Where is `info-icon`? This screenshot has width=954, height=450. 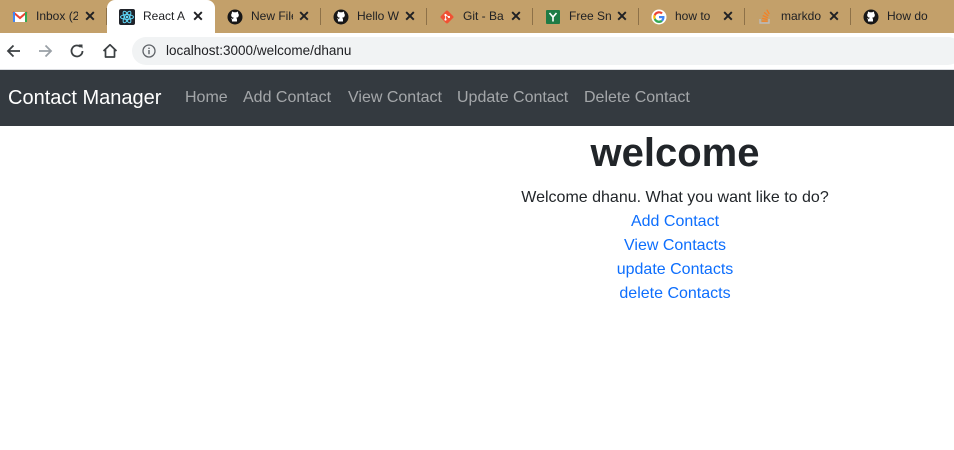 info-icon is located at coordinates (149, 51).